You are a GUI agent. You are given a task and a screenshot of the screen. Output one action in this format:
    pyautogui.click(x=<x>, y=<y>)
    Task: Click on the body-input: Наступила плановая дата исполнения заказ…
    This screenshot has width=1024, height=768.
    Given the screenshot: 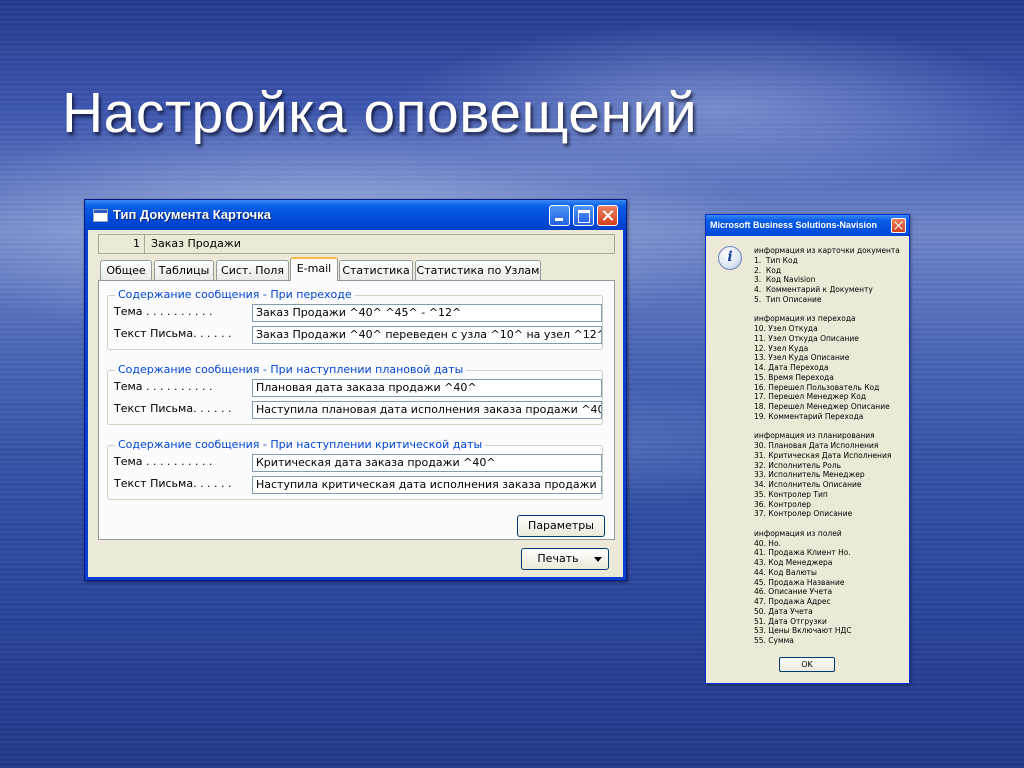 What is the action you would take?
    pyautogui.click(x=427, y=410)
    